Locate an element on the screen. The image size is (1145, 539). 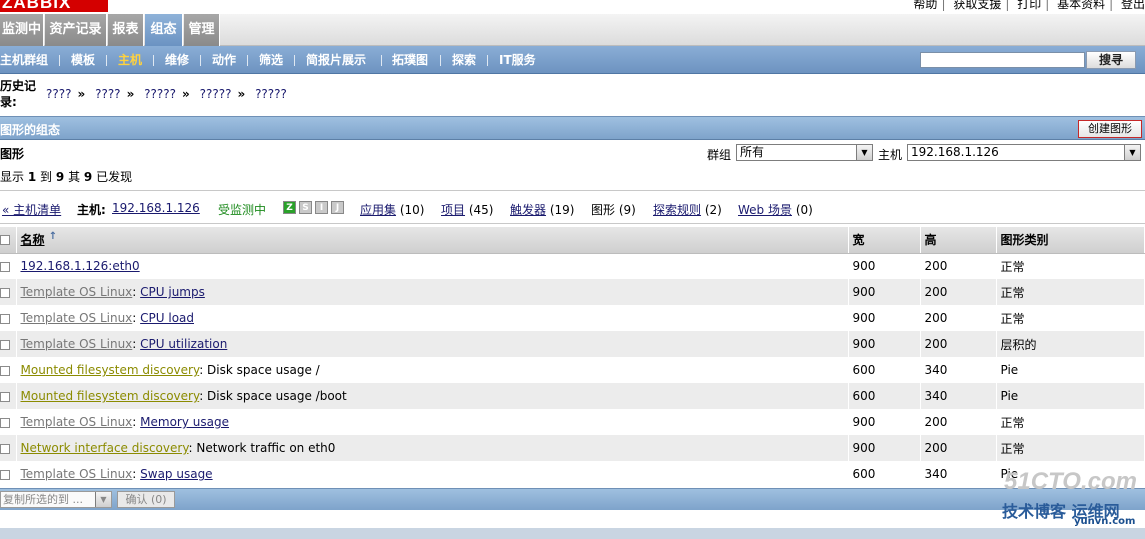
submenu-maps: 拓璞图 is located at coordinates (410, 60).